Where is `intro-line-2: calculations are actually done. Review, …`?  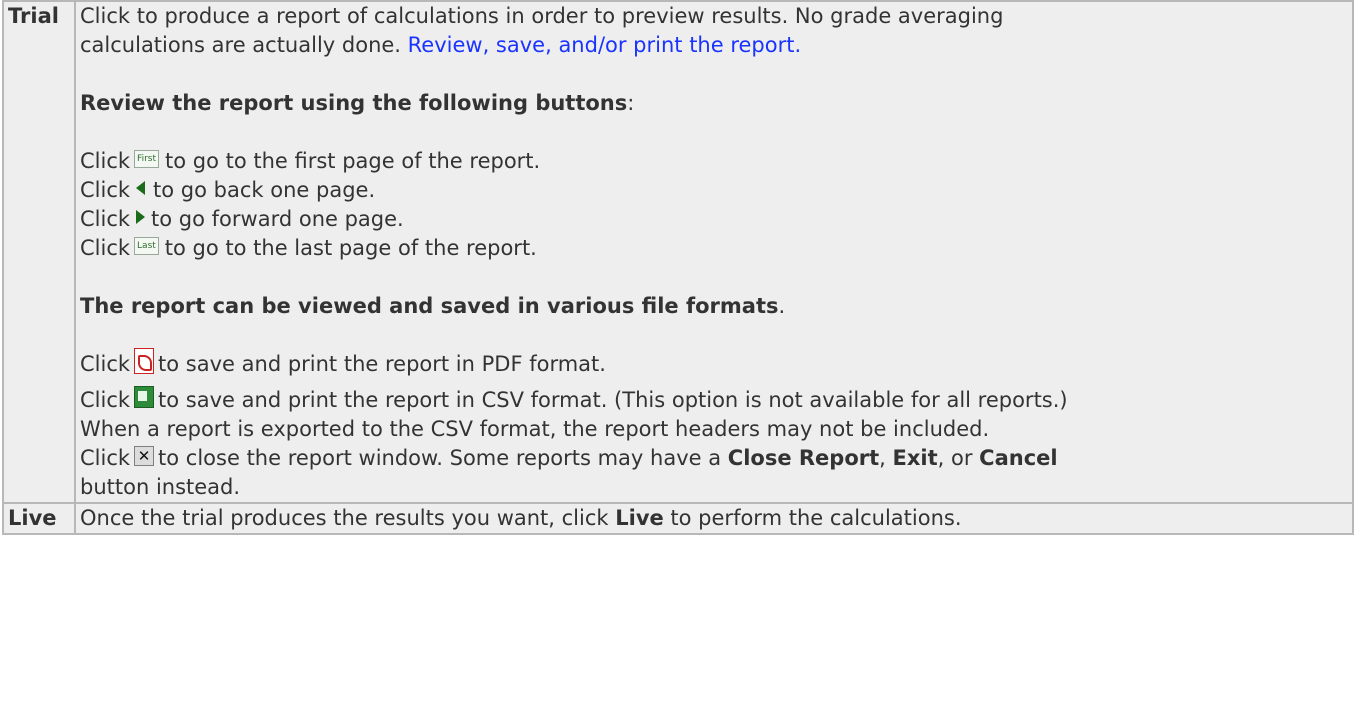 intro-line-2: calculations are actually done. Review, … is located at coordinates (713, 45).